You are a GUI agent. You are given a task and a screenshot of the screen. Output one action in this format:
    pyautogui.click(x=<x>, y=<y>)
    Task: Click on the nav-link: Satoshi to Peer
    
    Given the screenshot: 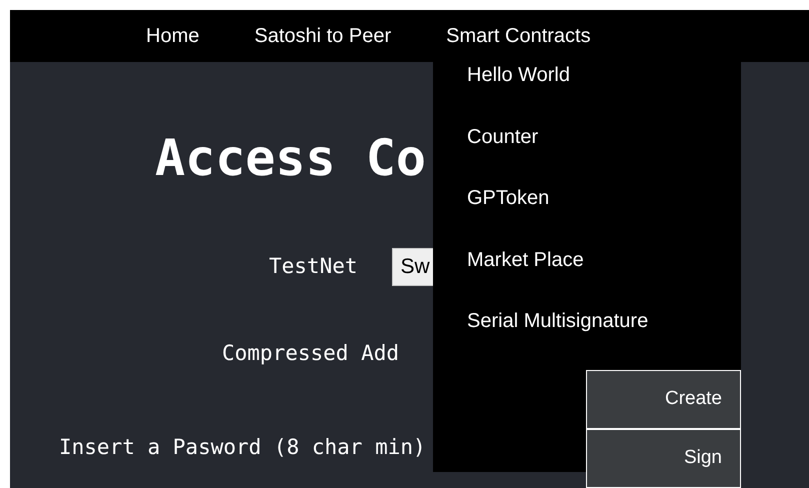 What is the action you would take?
    pyautogui.click(x=323, y=36)
    